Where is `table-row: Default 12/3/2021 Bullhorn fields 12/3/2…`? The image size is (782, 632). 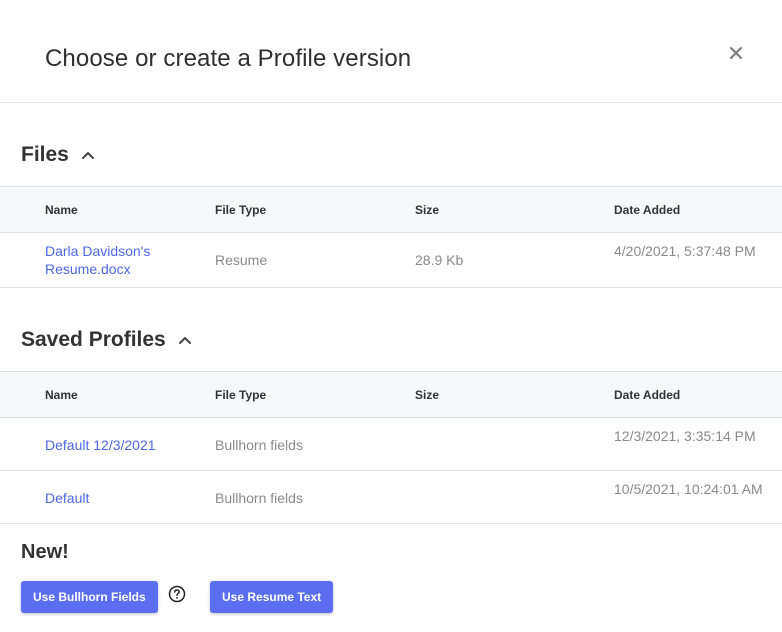
table-row: Default 12/3/2021 Bullhorn fields 12/3/2… is located at coordinates (391, 444).